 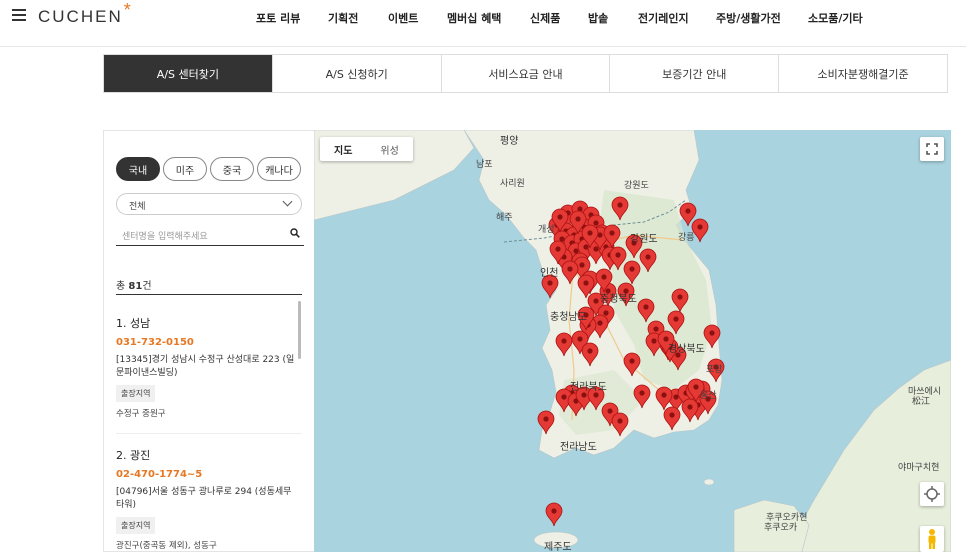 What do you see at coordinates (278, 18) in the screenshot?
I see `nav-photo-review: 포토 리뷰` at bounding box center [278, 18].